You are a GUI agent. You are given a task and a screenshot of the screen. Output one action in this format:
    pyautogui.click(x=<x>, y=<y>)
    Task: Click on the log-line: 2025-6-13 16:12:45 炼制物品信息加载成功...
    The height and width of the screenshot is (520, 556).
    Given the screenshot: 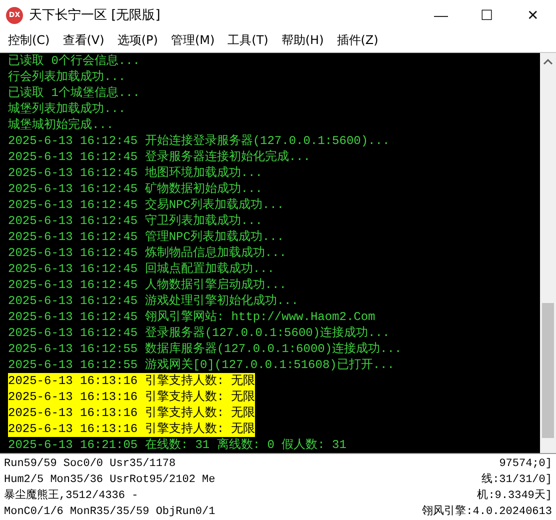 What is the action you would take?
    pyautogui.click(x=147, y=252)
    